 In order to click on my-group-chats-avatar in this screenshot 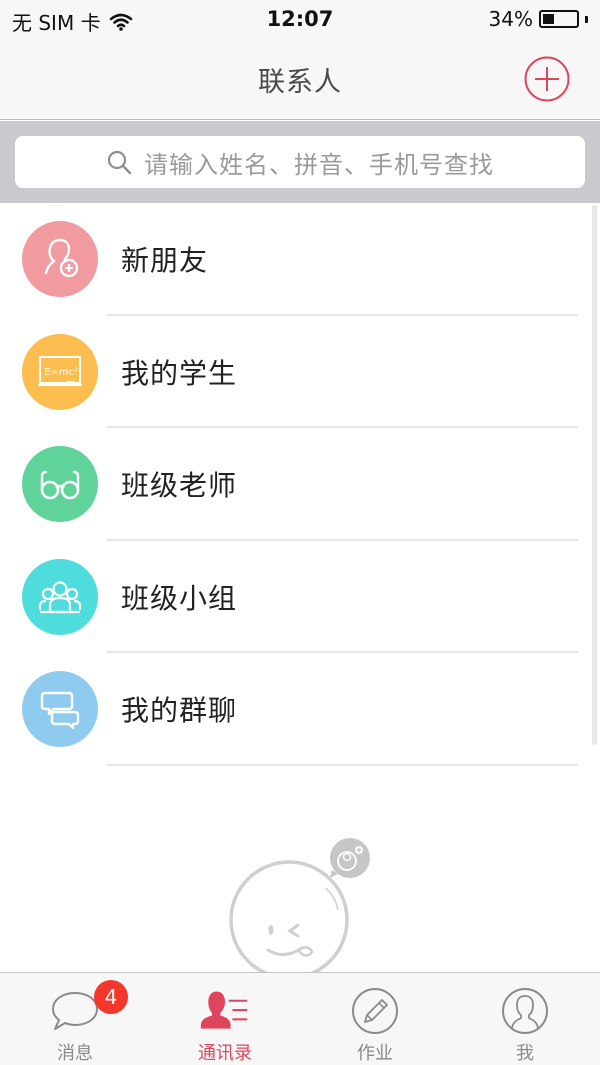, I will do `click(60, 709)`.